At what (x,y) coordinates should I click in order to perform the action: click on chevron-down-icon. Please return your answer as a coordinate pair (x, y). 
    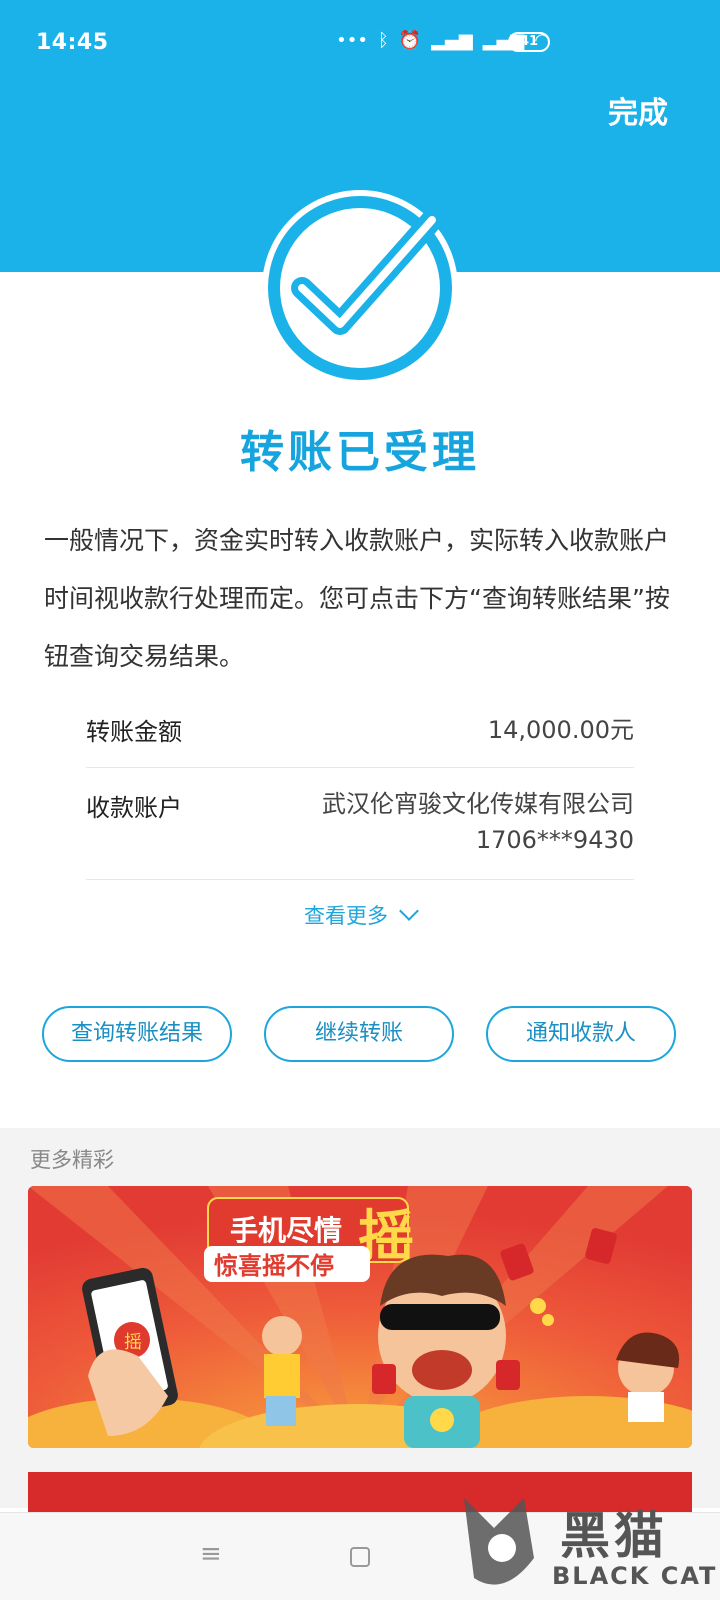
    Looking at the image, I should click on (409, 911).